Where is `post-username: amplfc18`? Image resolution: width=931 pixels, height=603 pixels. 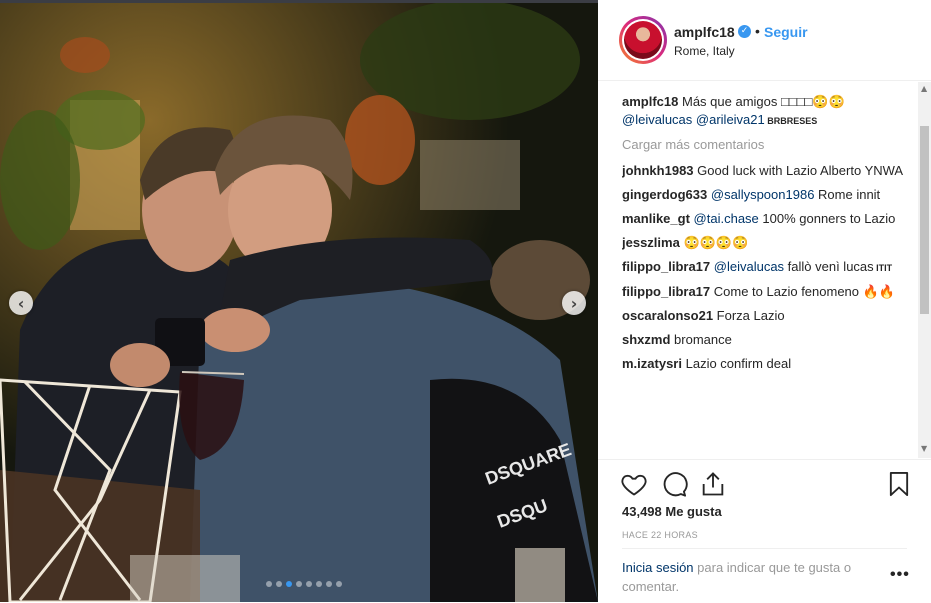 post-username: amplfc18 is located at coordinates (704, 32).